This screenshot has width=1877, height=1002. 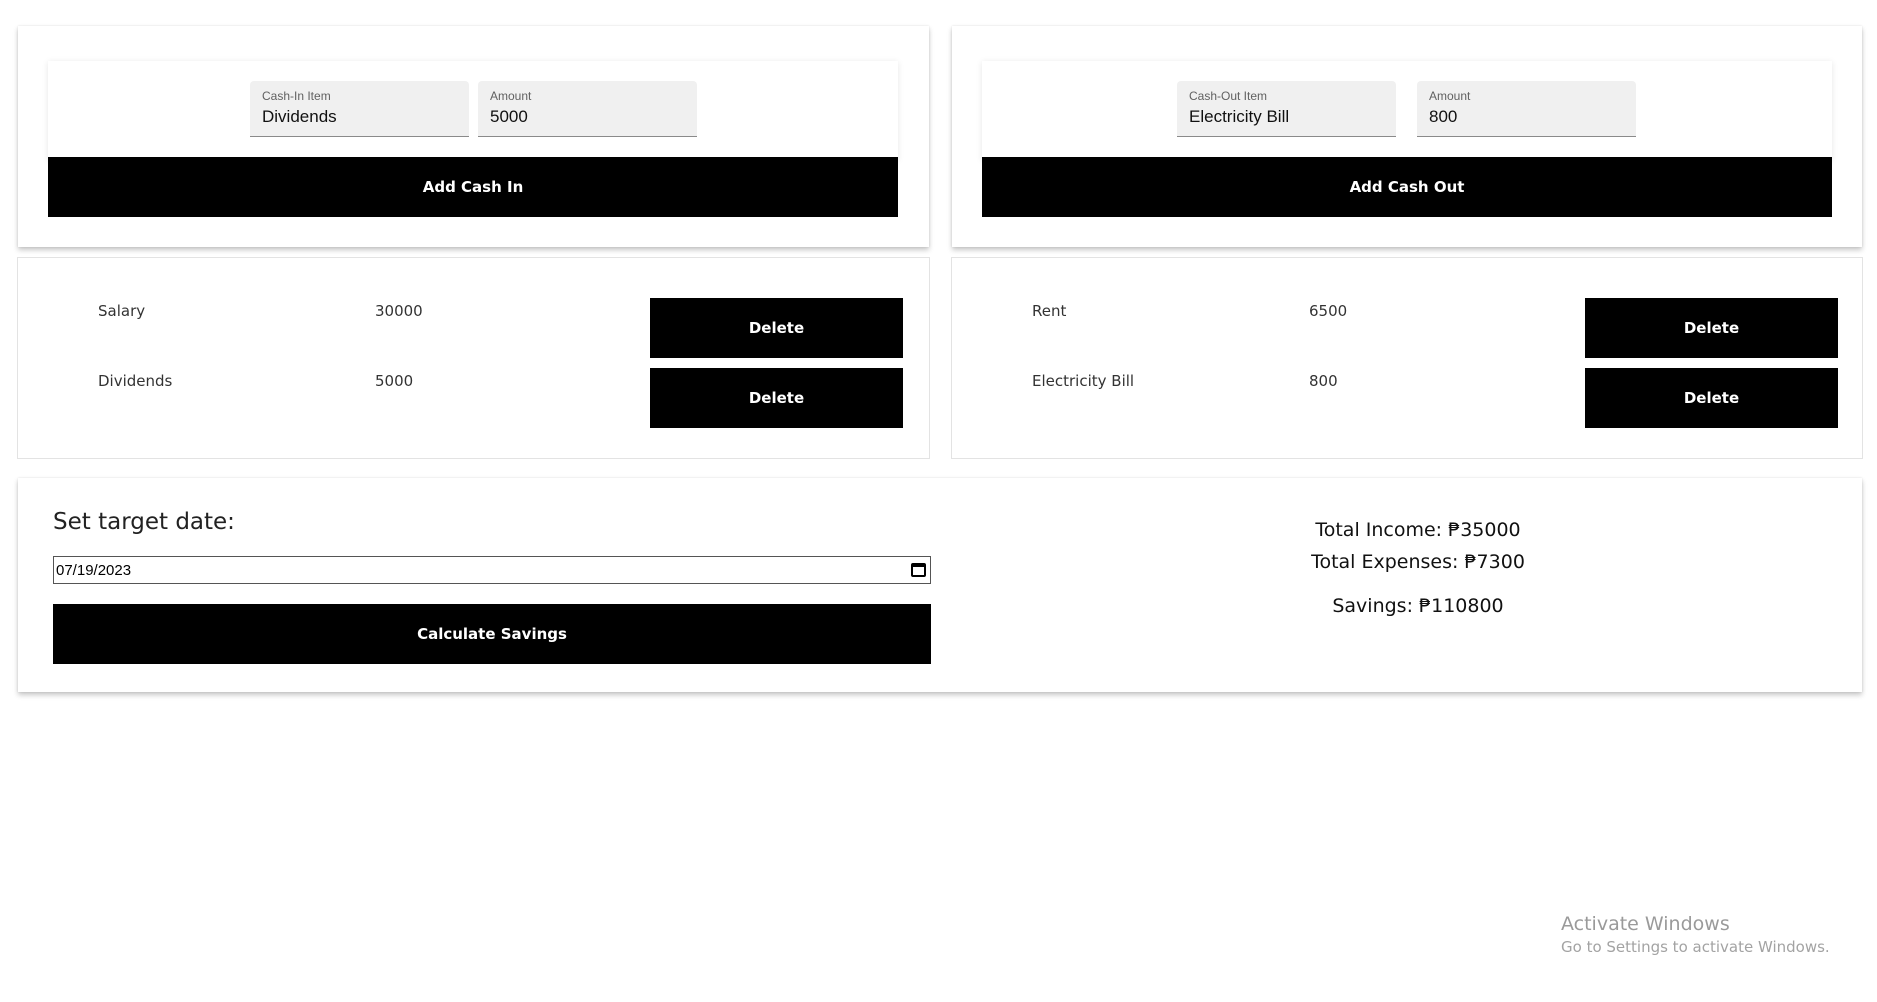 What do you see at coordinates (511, 96) in the screenshot?
I see `cash-in-amount-label: Amount` at bounding box center [511, 96].